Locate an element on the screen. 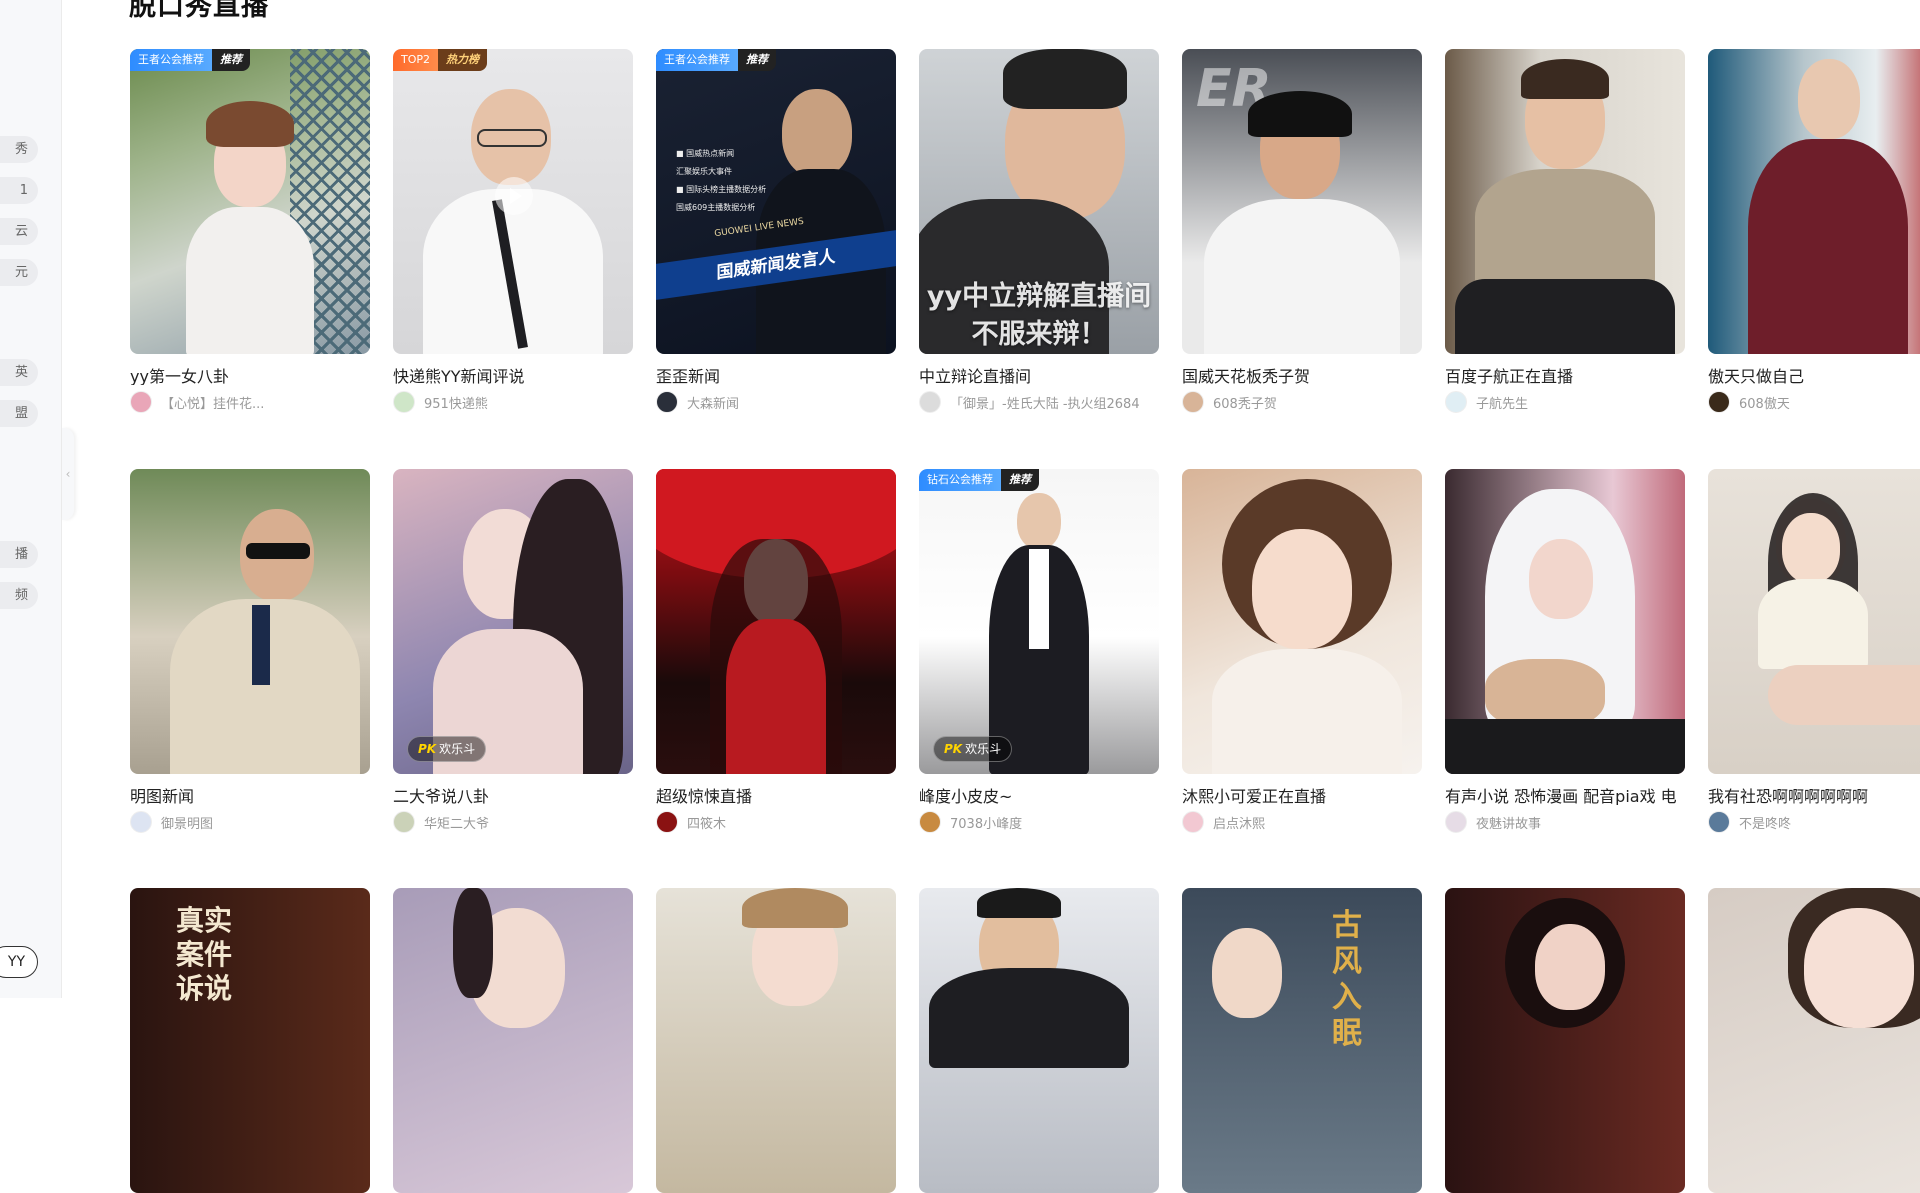 Image resolution: width=1920 pixels, height=1193 pixels. room-title: 国威天花板秃子贺 is located at coordinates (1302, 374).